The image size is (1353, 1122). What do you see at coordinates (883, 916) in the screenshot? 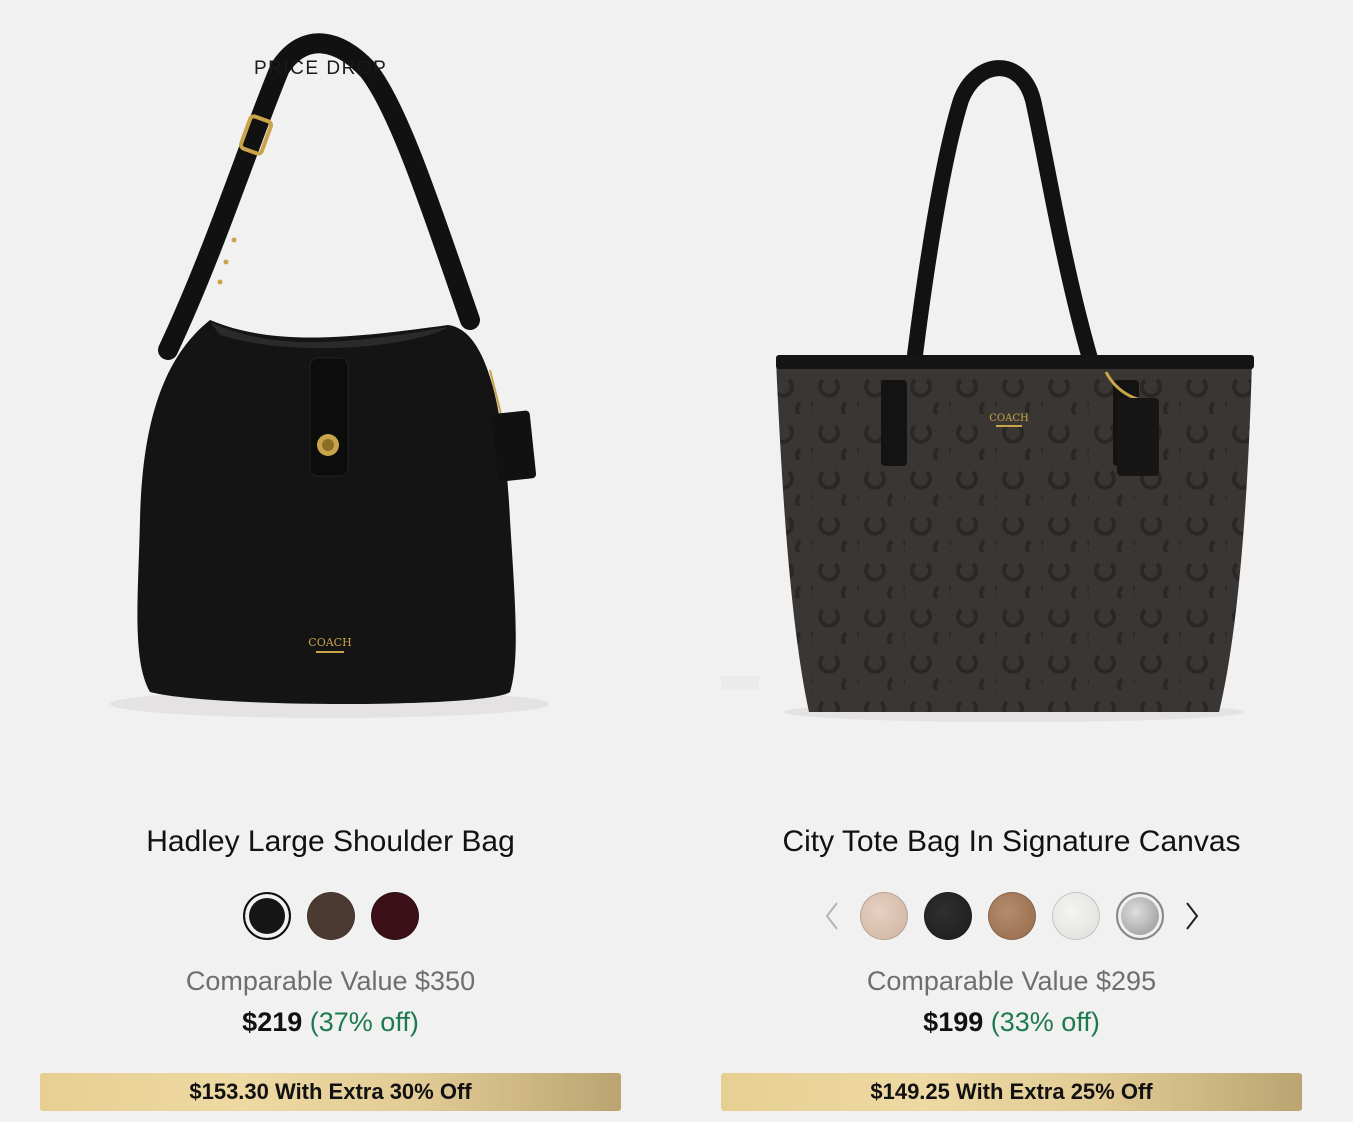
I see `swatch-light-khaki` at bounding box center [883, 916].